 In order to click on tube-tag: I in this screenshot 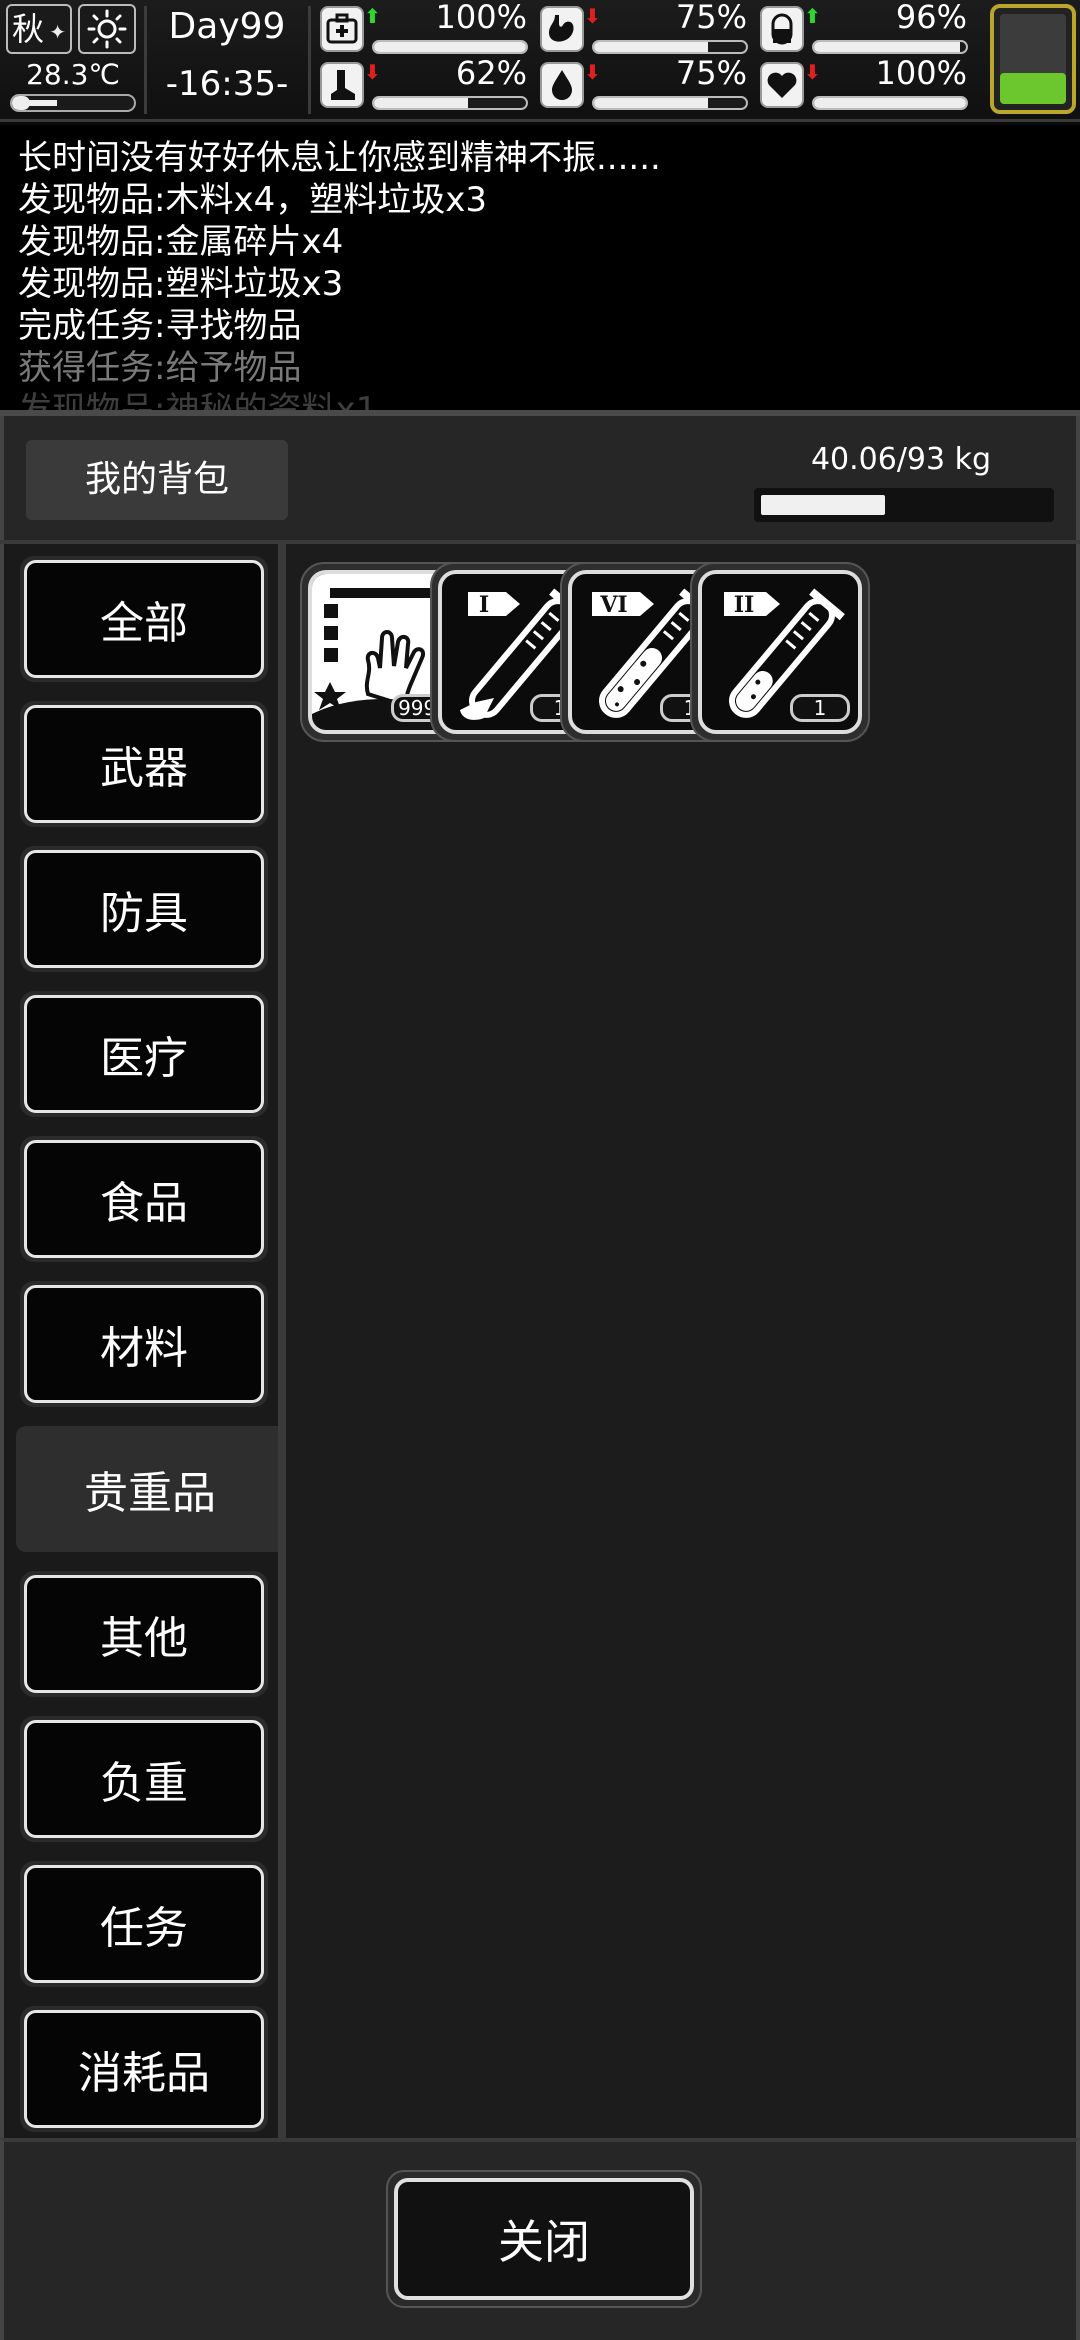, I will do `click(484, 605)`.